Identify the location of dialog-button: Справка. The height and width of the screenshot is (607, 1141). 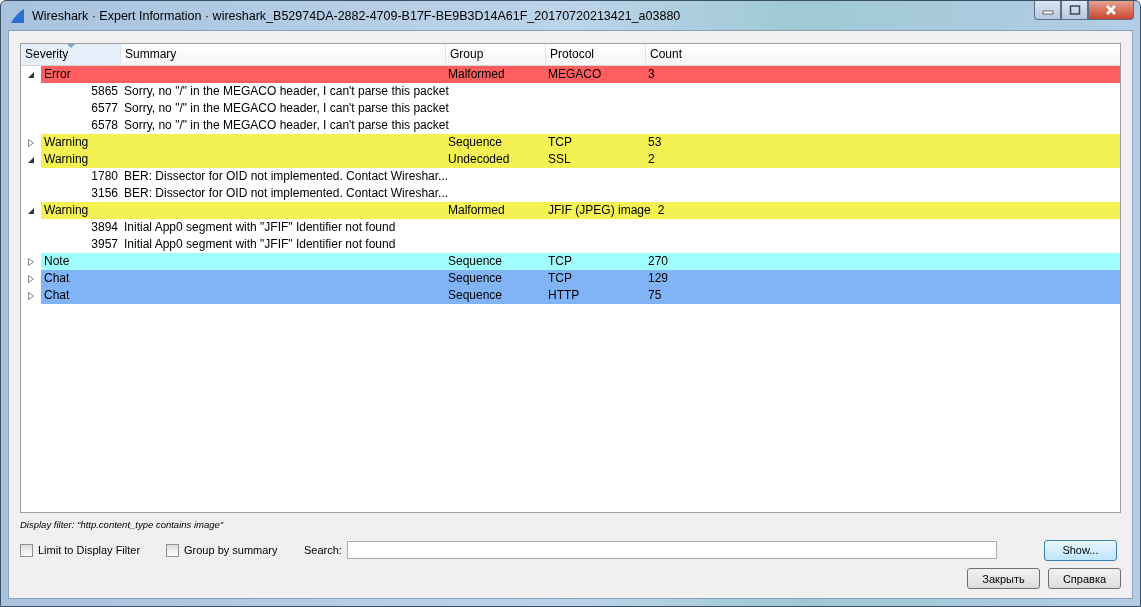
(1084, 578).